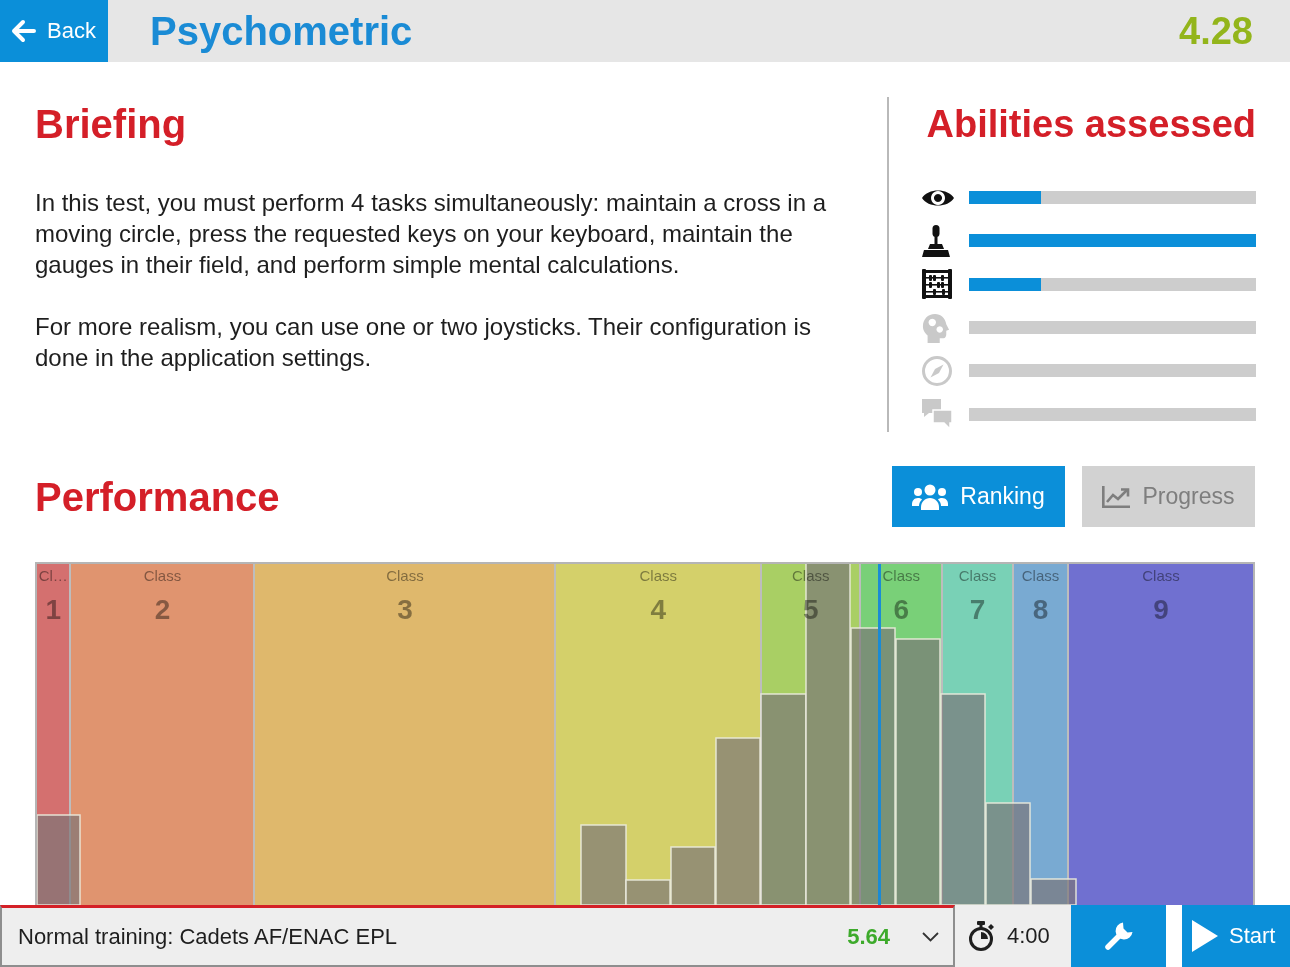  Describe the element at coordinates (111, 124) in the screenshot. I see `briefing-heading: Briefing` at that location.